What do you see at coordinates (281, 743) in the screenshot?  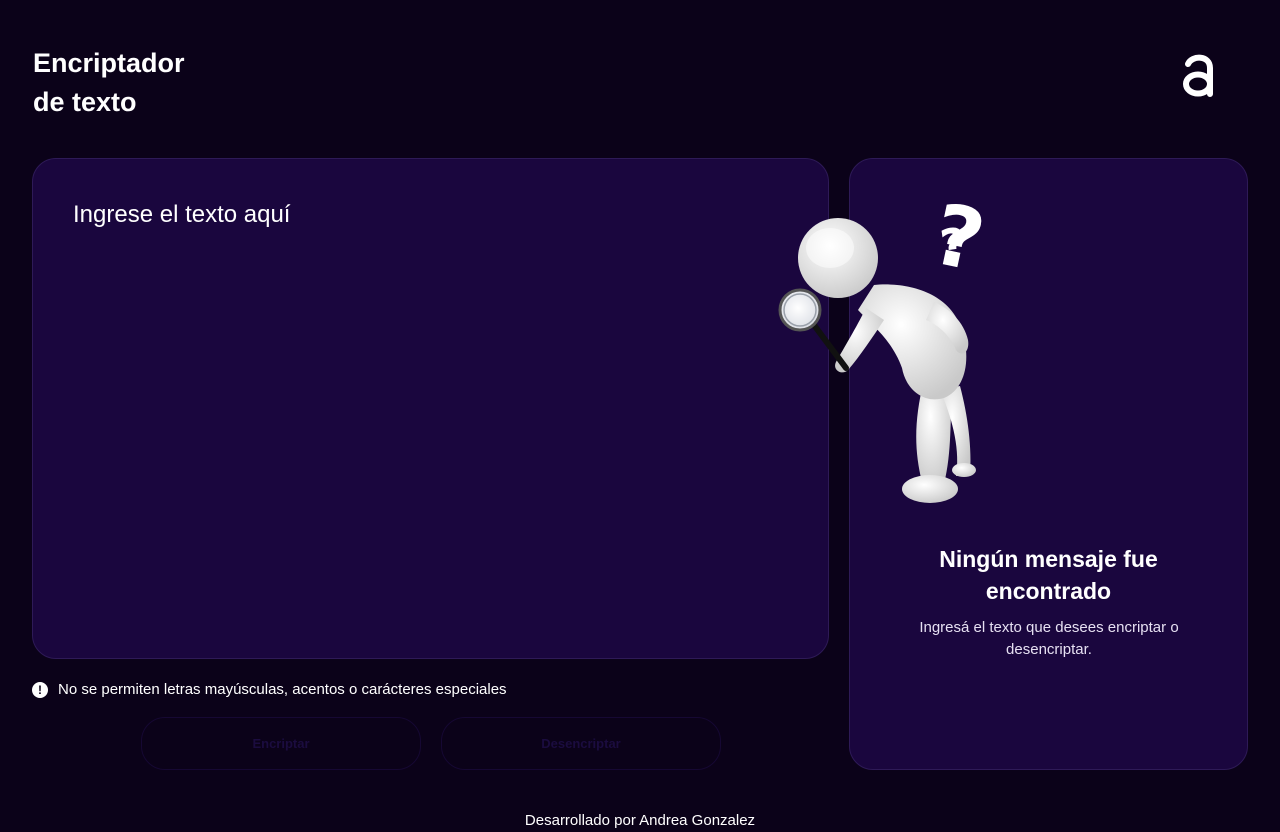 I see `encrypt-button: Encriptar` at bounding box center [281, 743].